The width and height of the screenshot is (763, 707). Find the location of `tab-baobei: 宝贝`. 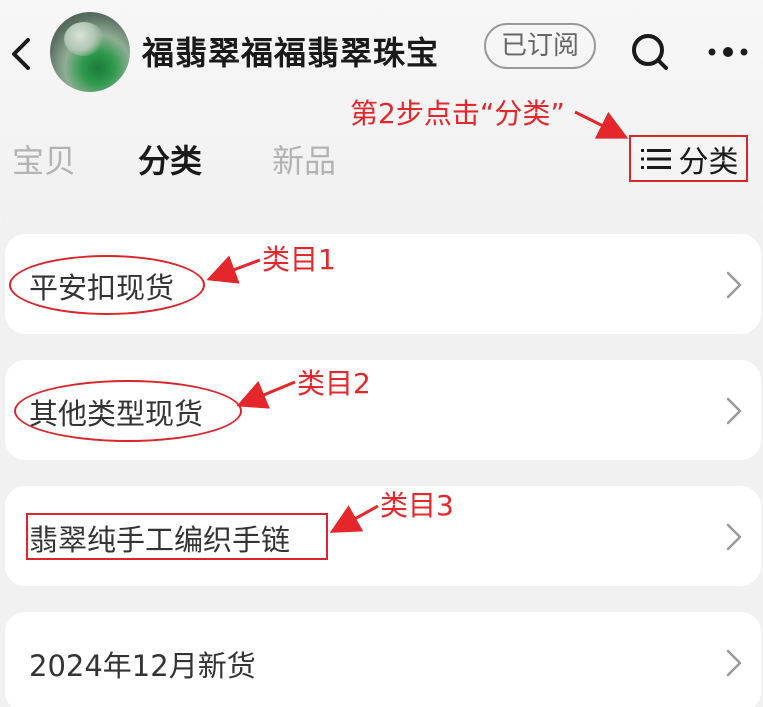

tab-baobei: 宝贝 is located at coordinates (44, 159).